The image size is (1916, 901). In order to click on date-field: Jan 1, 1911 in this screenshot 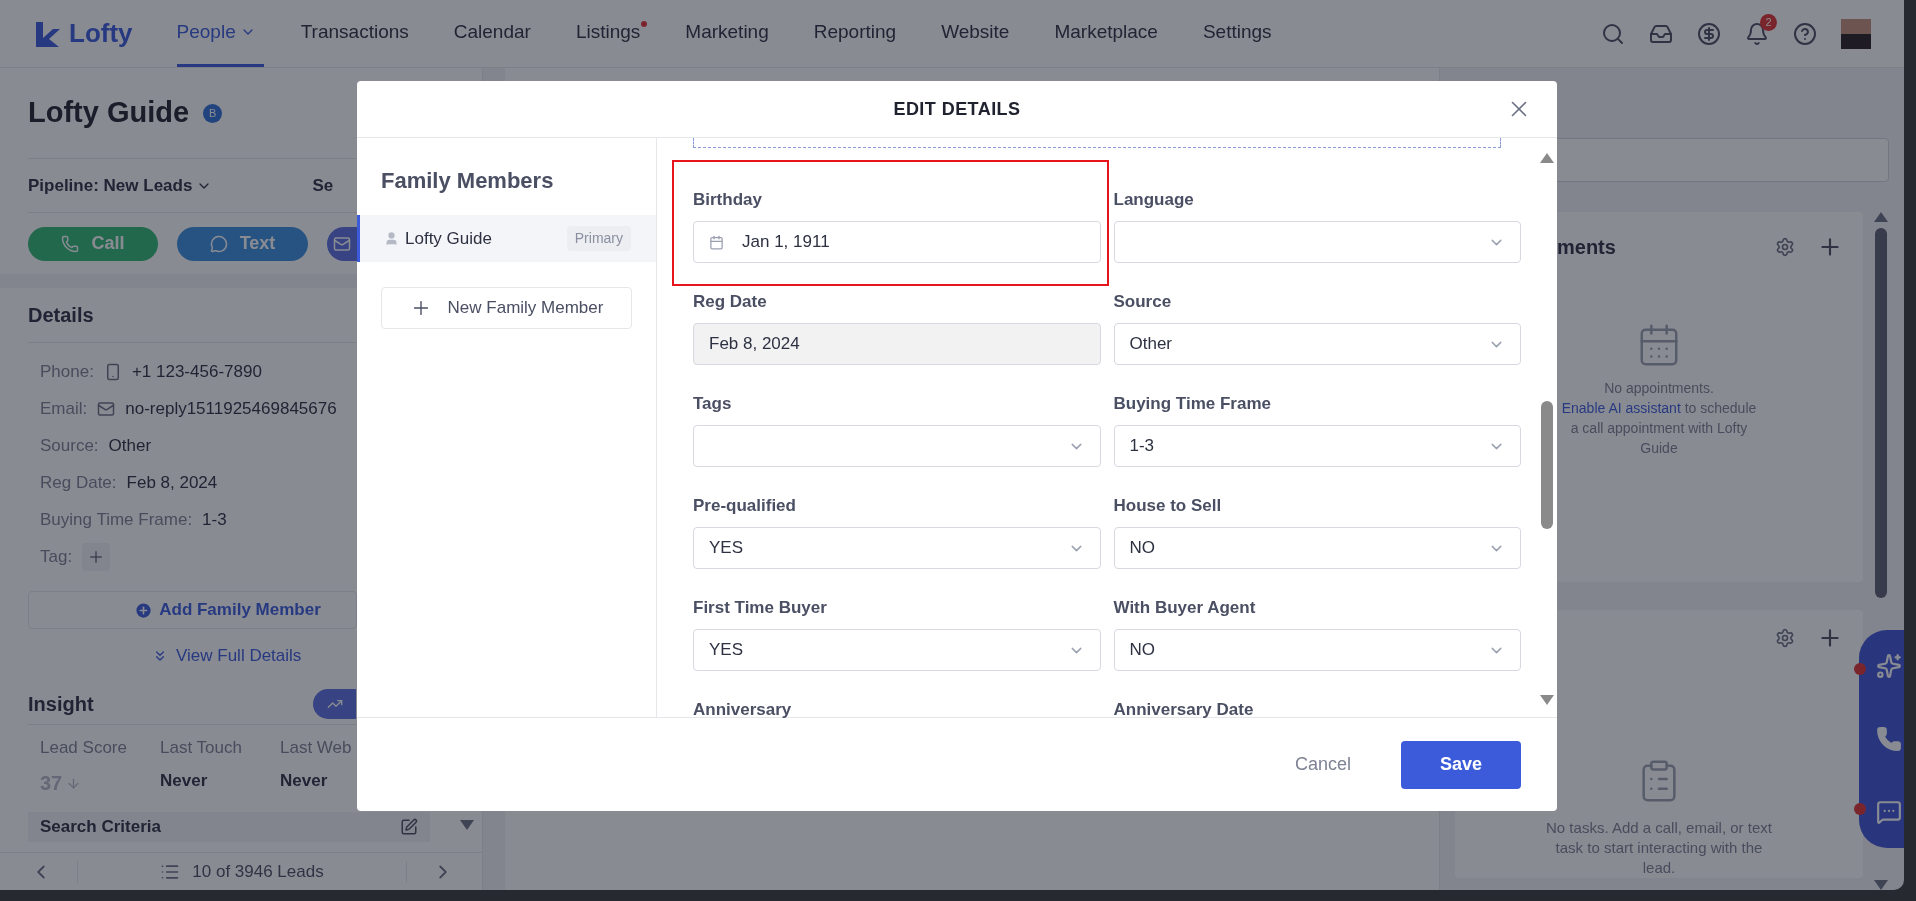, I will do `click(897, 242)`.